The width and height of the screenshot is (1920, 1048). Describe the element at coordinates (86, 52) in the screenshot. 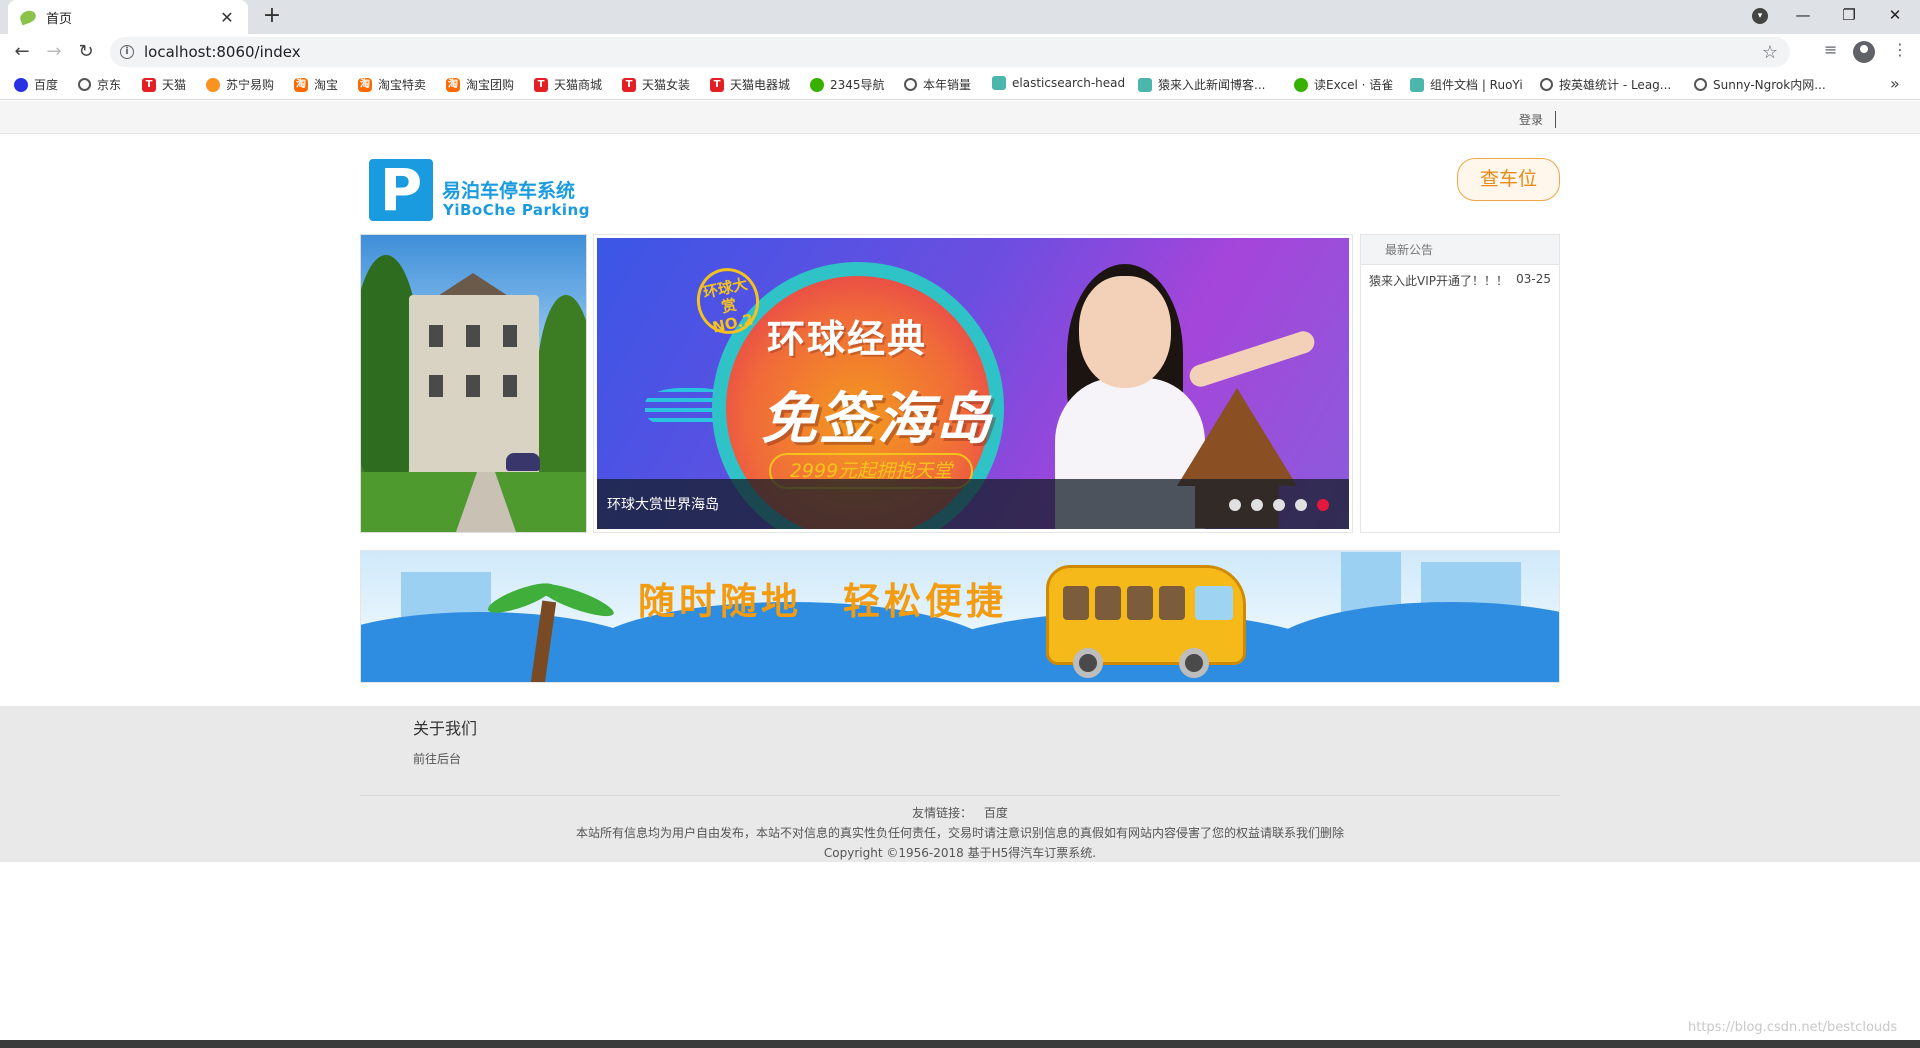

I see `reload-button: ↻` at that location.